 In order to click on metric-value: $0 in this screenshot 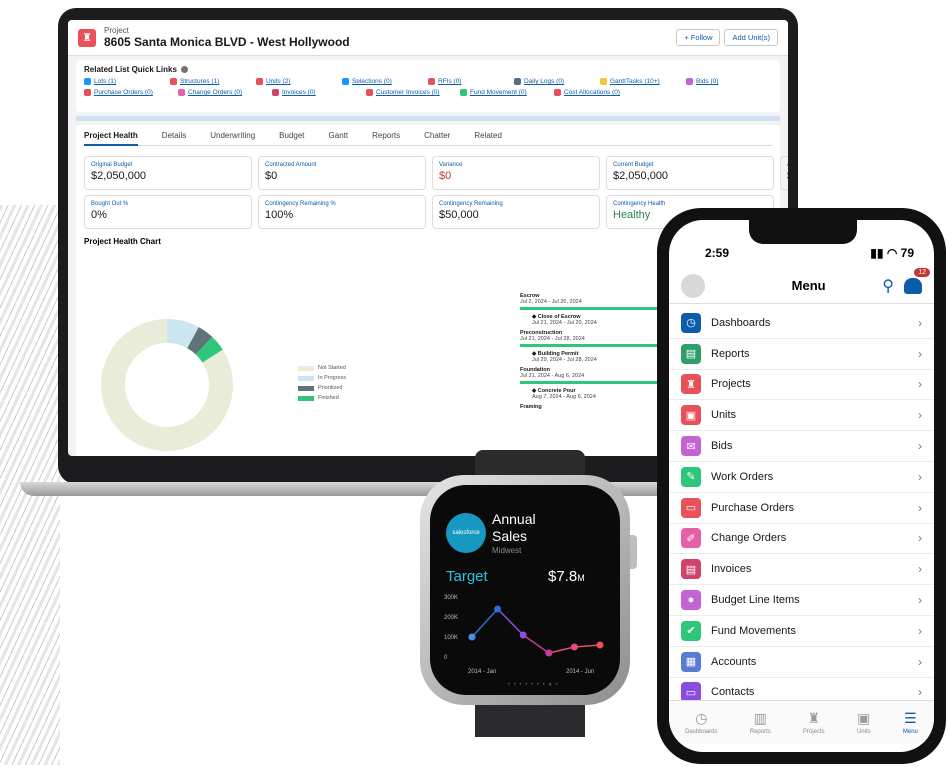, I will do `click(445, 176)`.